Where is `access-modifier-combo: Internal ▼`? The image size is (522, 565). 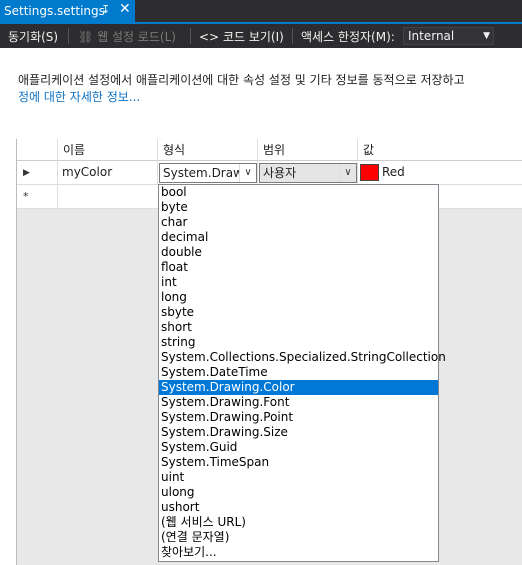
access-modifier-combo: Internal ▼ is located at coordinates (448, 36).